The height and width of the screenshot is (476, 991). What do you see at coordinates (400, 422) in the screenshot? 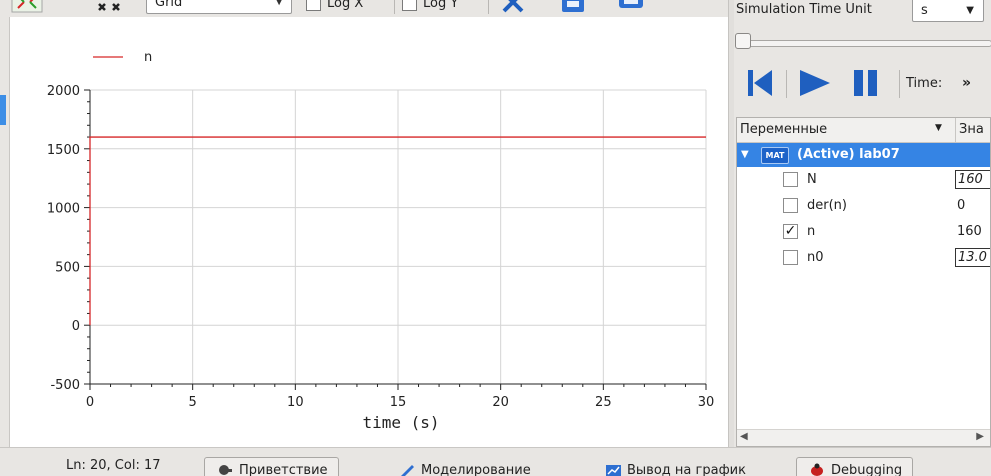
I see `x-axis-label: time (s)` at bounding box center [400, 422].